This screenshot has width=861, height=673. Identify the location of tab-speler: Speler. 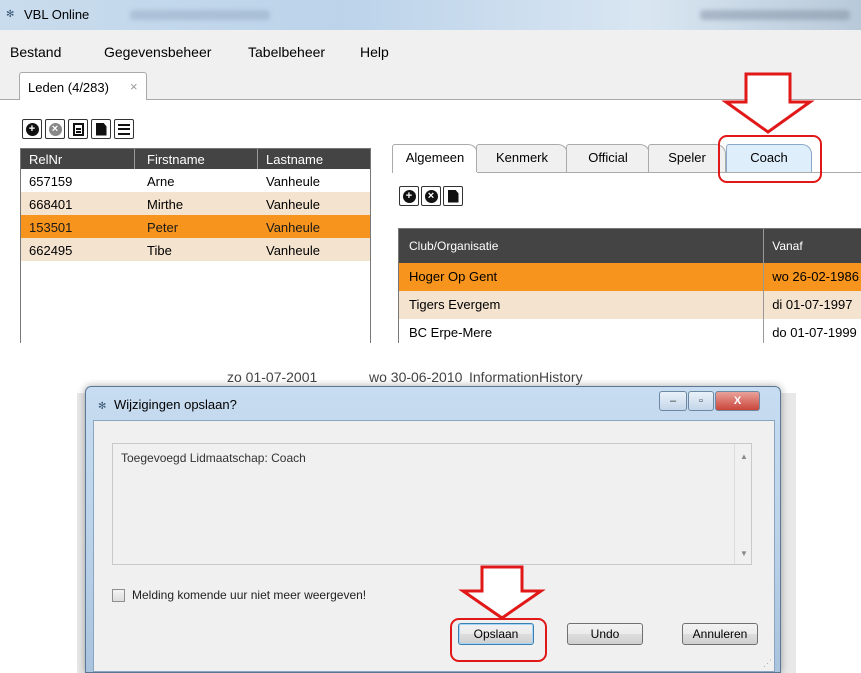
(687, 158).